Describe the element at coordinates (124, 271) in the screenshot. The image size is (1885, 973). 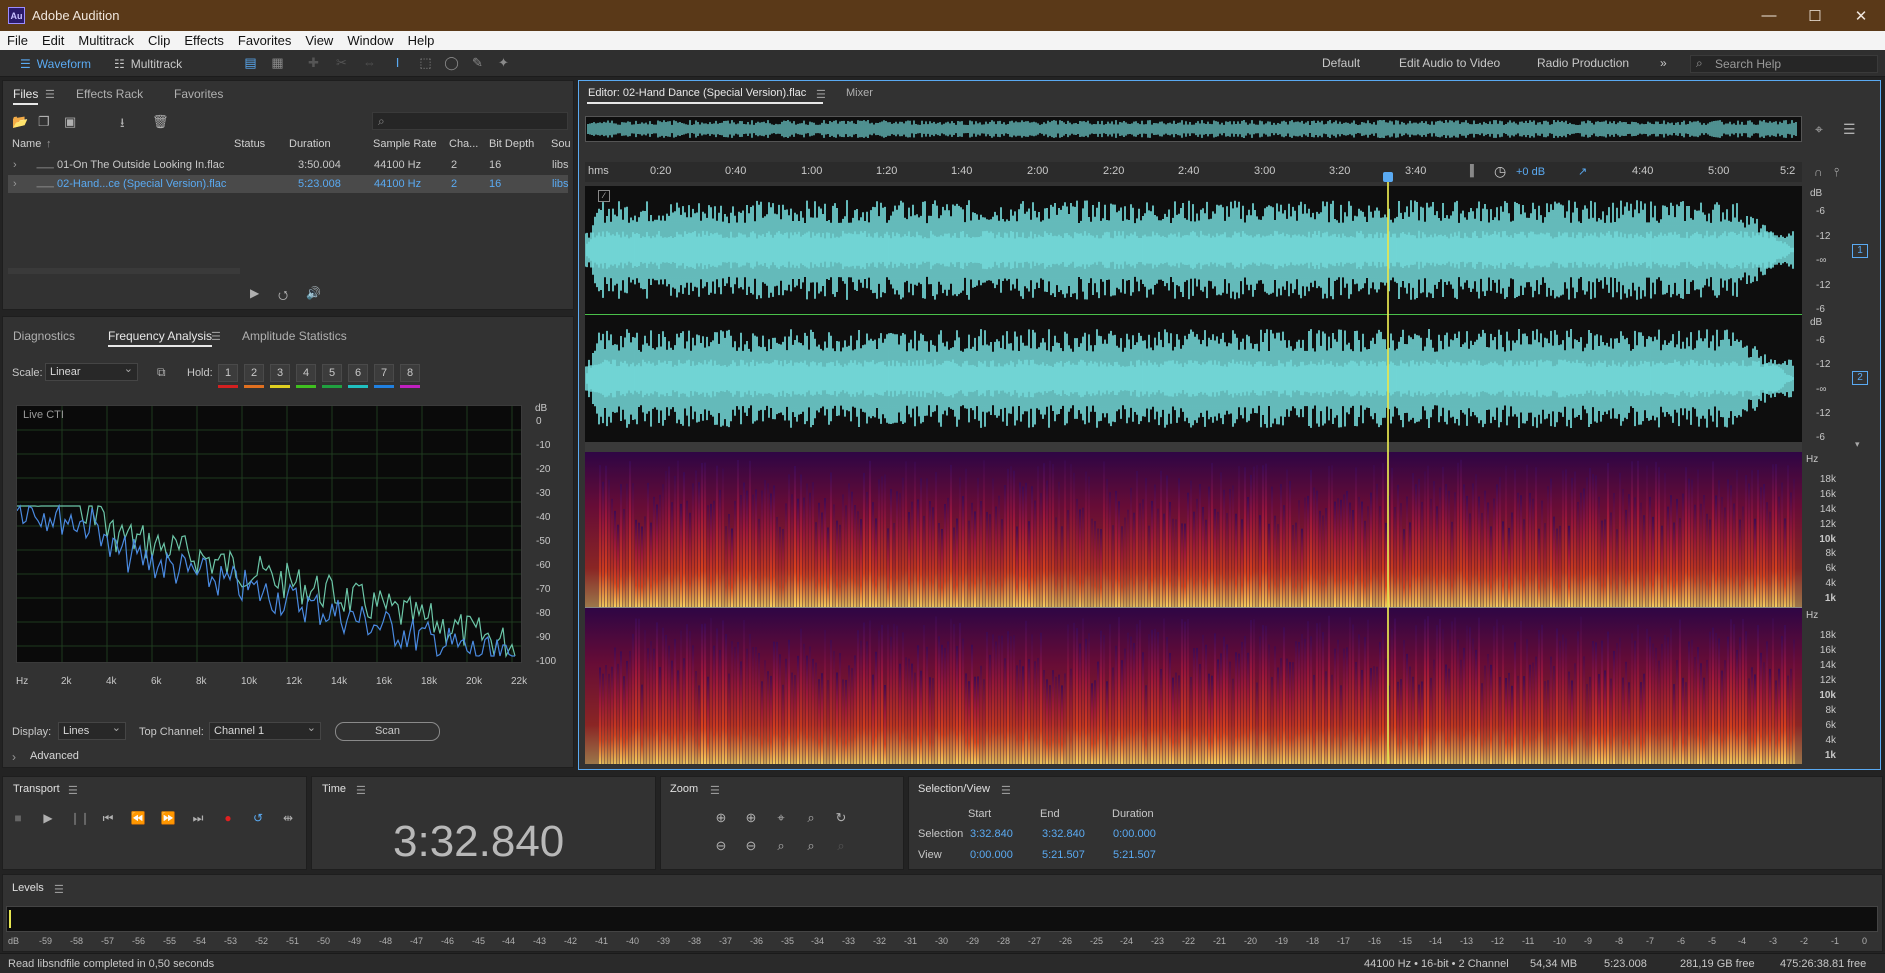
I see `horizontal-scrollbar` at that location.